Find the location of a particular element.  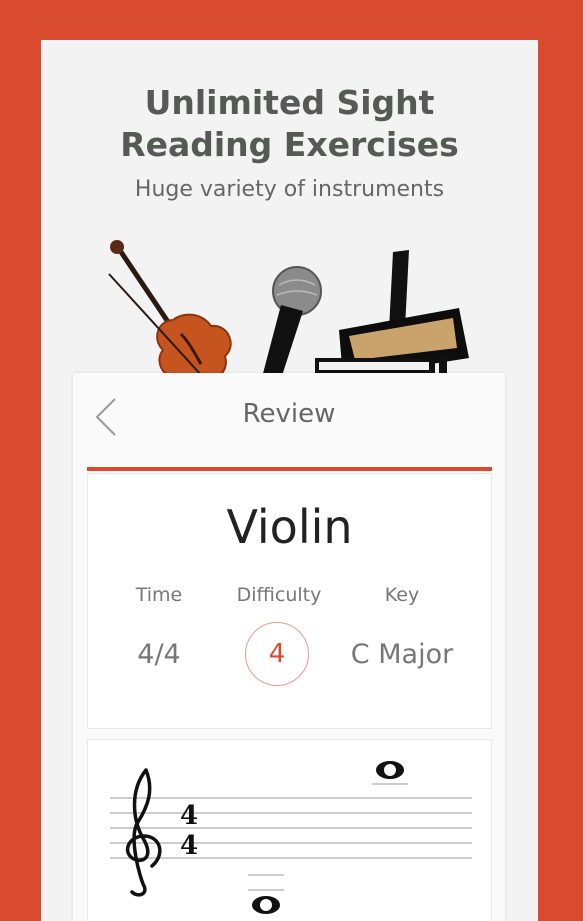

nav-title: Review is located at coordinates (289, 414).